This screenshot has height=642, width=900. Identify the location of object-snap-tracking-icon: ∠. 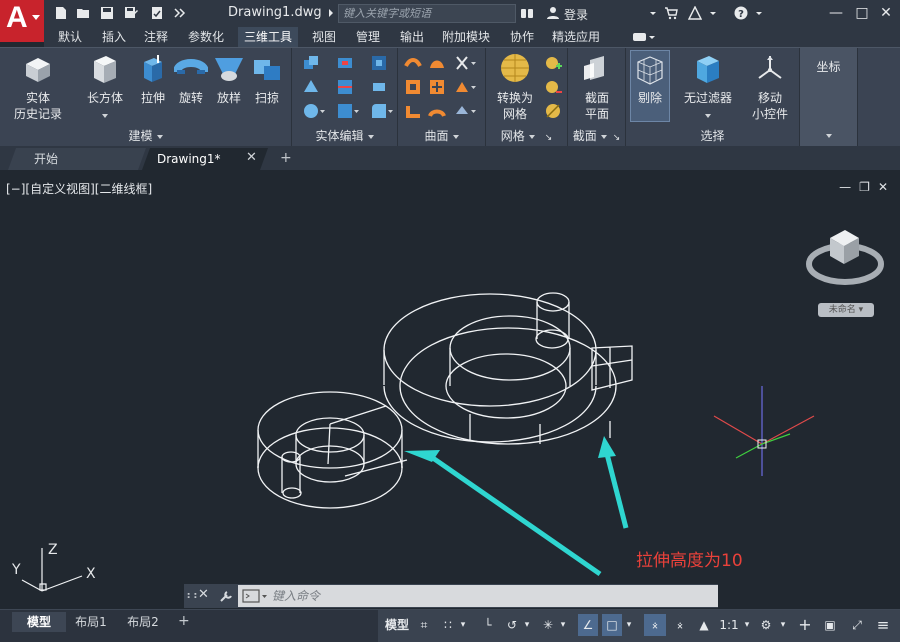
(588, 625).